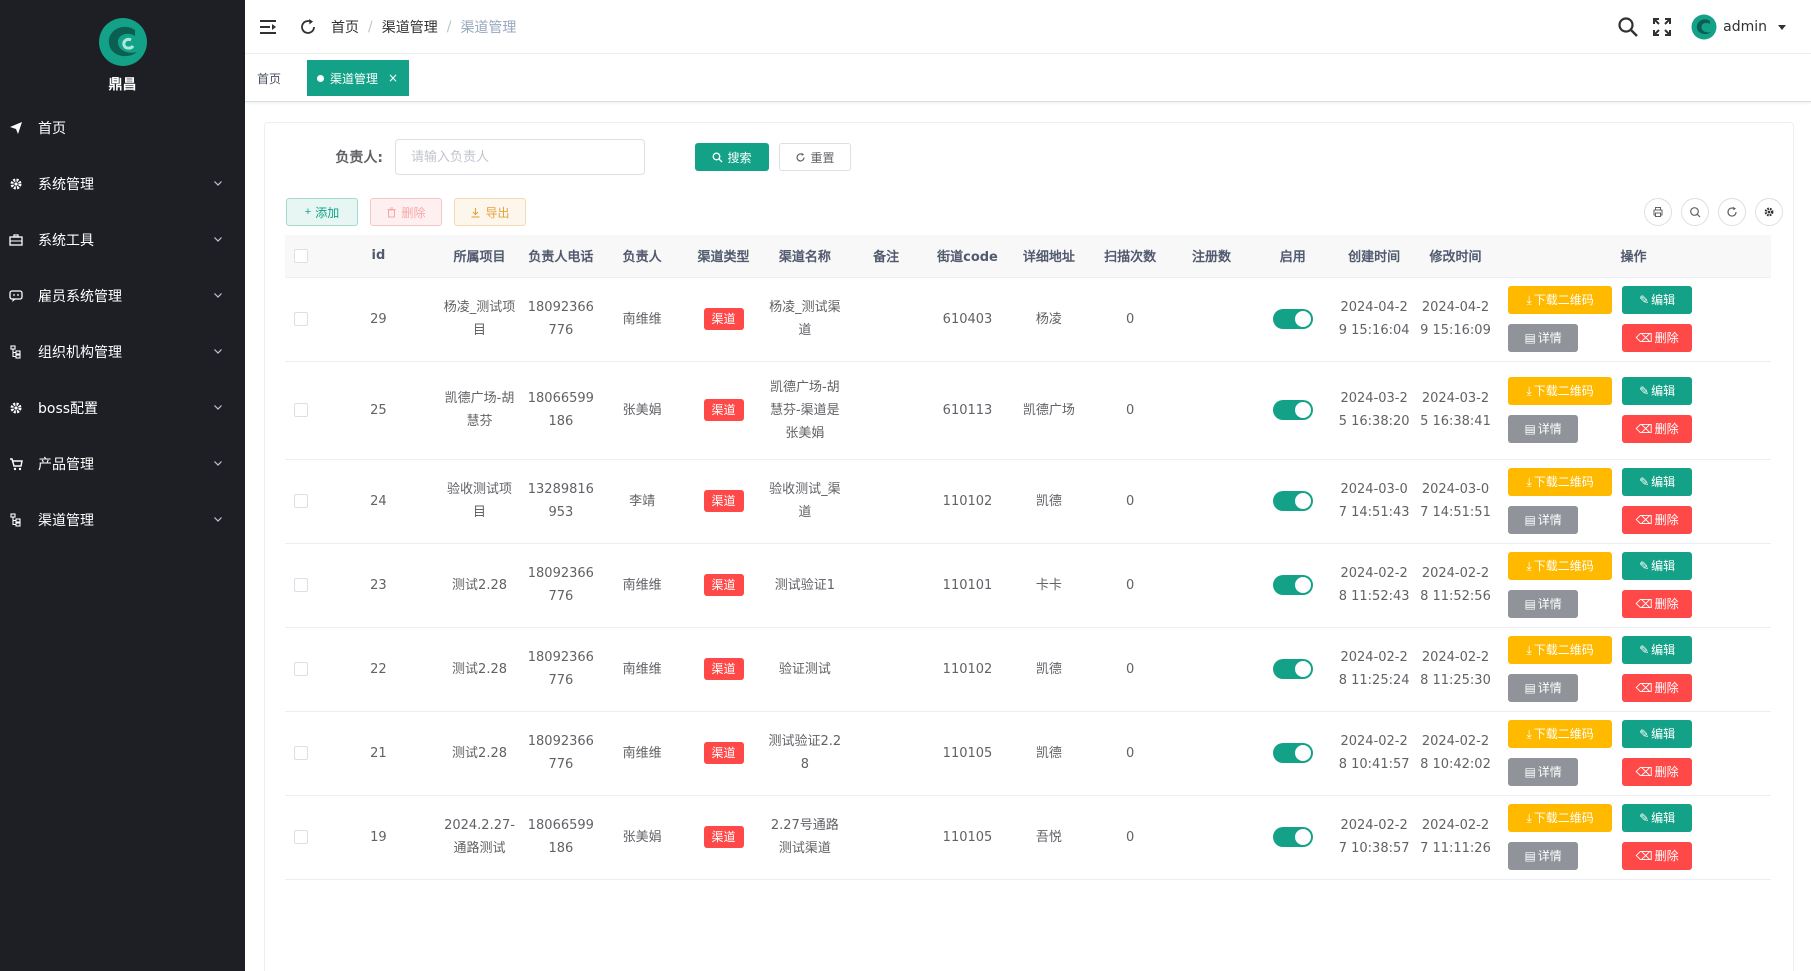 This screenshot has height=971, width=1811. I want to click on cell-address: 凯德广场, so click(1049, 410).